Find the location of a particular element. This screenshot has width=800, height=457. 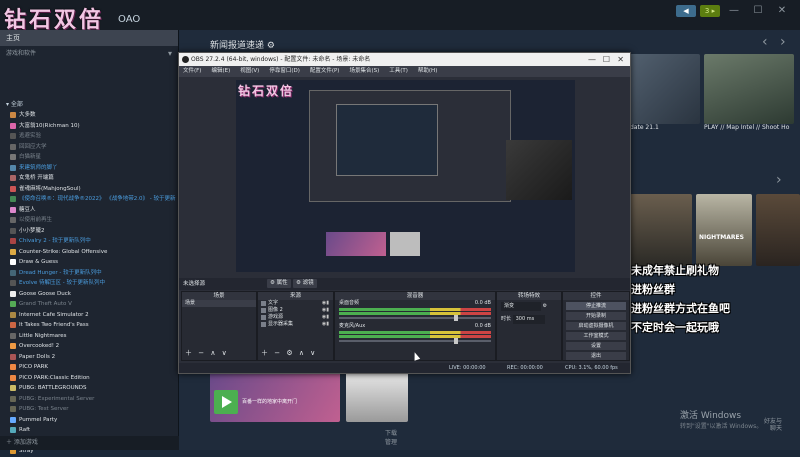

gear-icon: ⚙ is located at coordinates (545, 306).